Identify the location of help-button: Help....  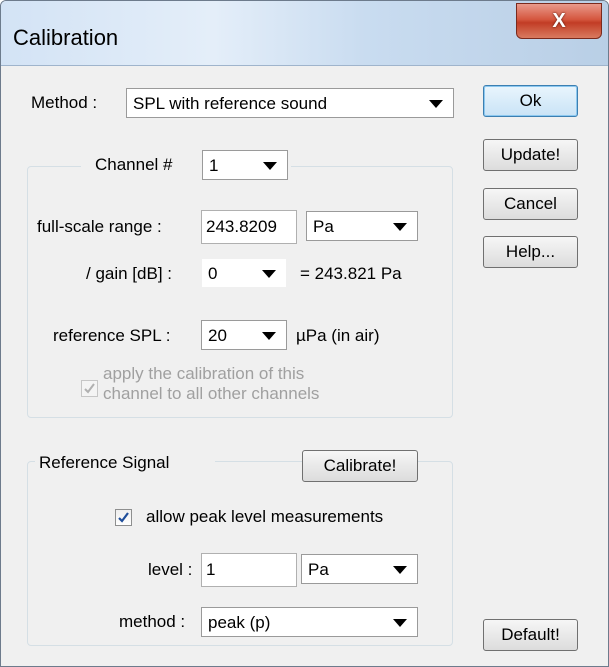
(530, 252).